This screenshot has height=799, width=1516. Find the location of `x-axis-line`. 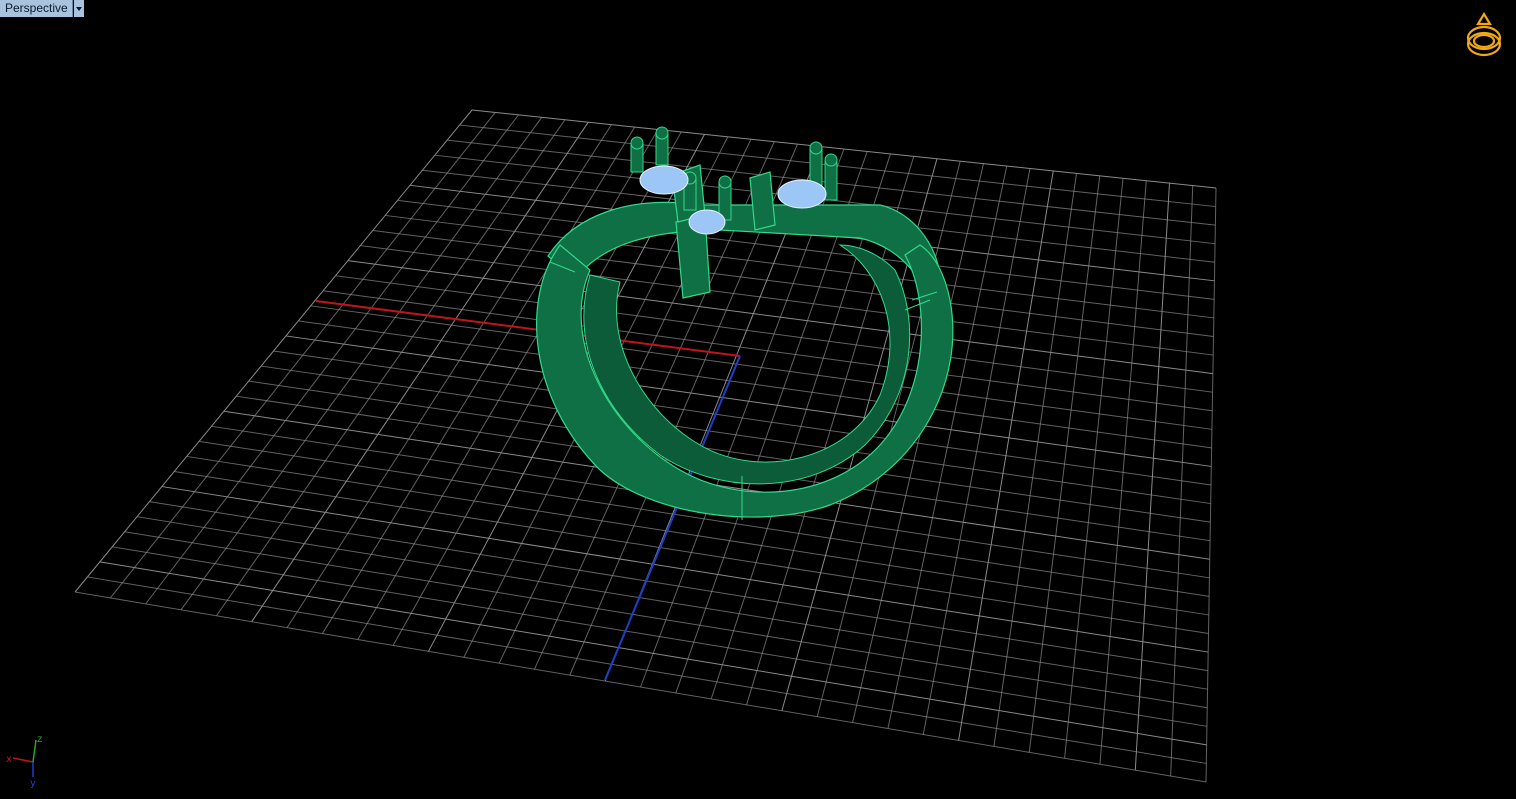

x-axis-line is located at coordinates (528, 328).